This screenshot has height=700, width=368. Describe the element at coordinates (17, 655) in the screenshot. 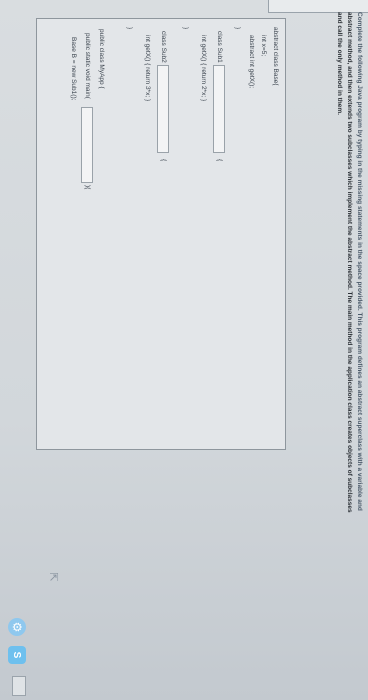

I see `app-launcher-icon: S` at that location.